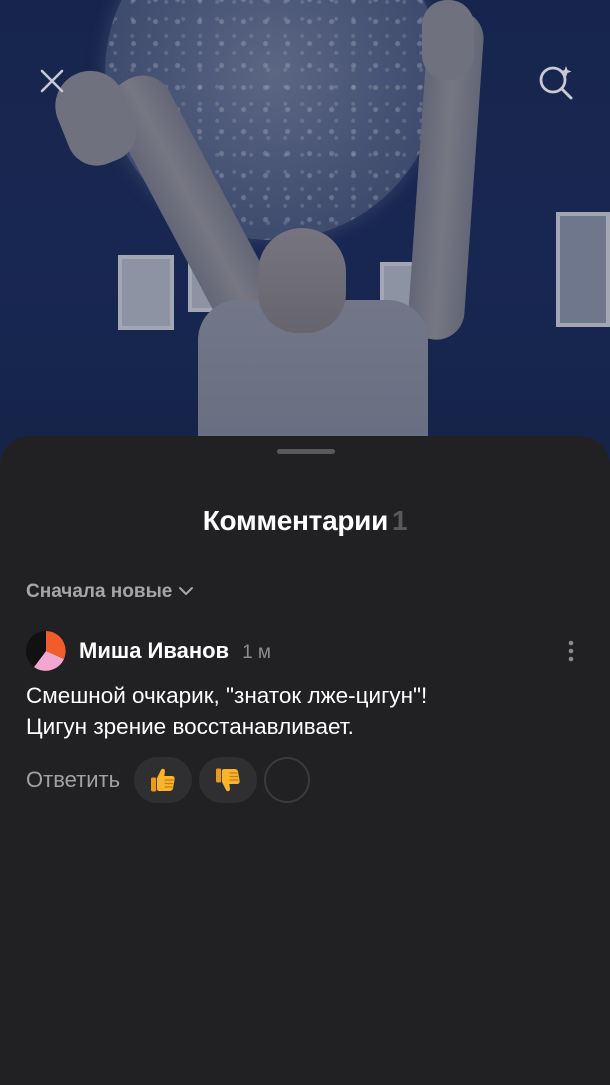 The width and height of the screenshot is (610, 1085). What do you see at coordinates (399, 520) in the screenshot?
I see `comments-count: 1` at bounding box center [399, 520].